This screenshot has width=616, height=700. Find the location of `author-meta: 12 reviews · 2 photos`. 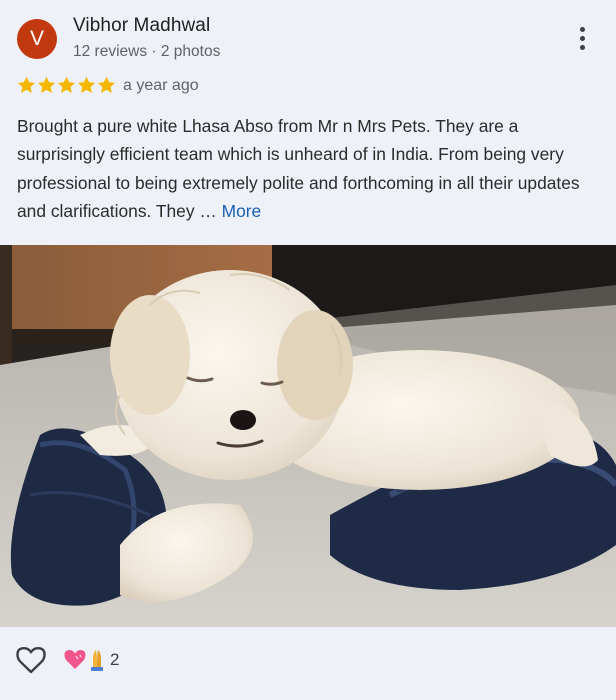

author-meta: 12 reviews · 2 photos is located at coordinates (147, 51).